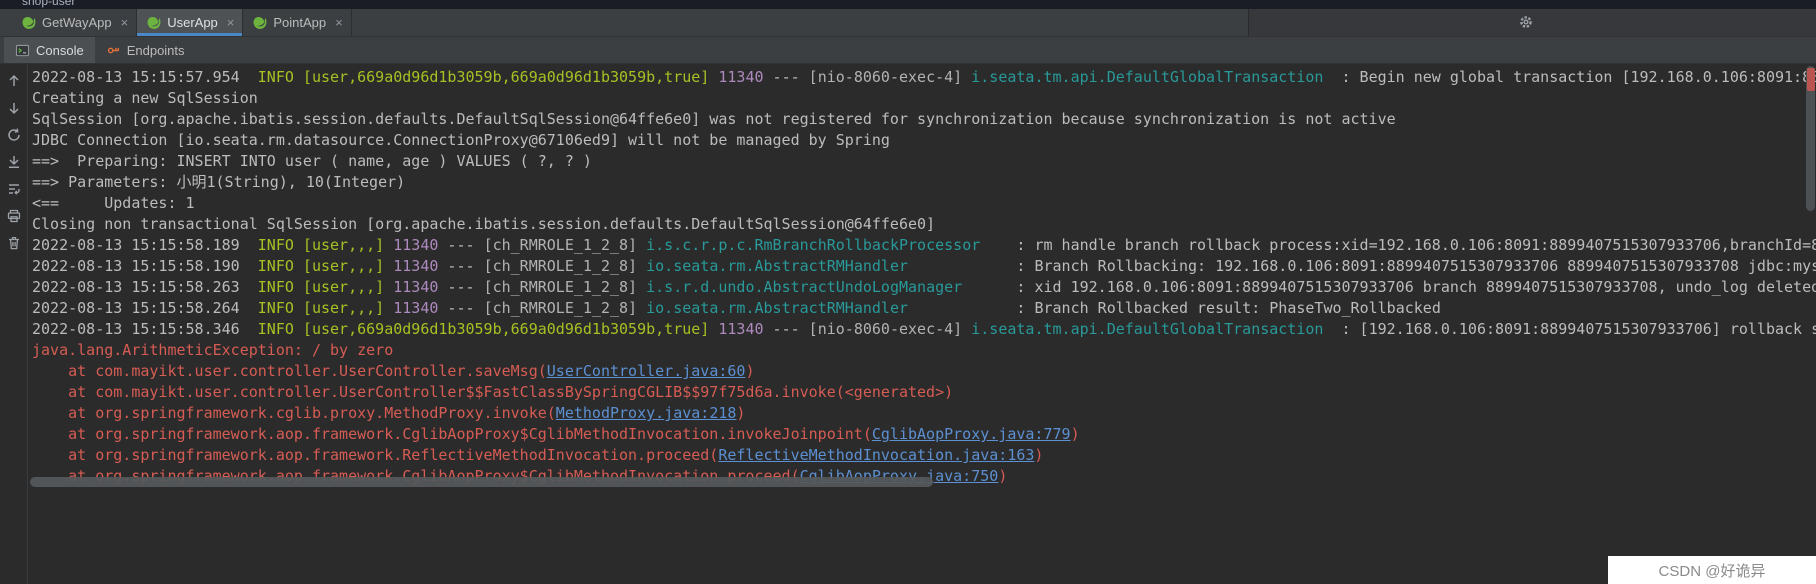  What do you see at coordinates (924, 203) in the screenshot?
I see `console-line: <== Updates: 1` at bounding box center [924, 203].